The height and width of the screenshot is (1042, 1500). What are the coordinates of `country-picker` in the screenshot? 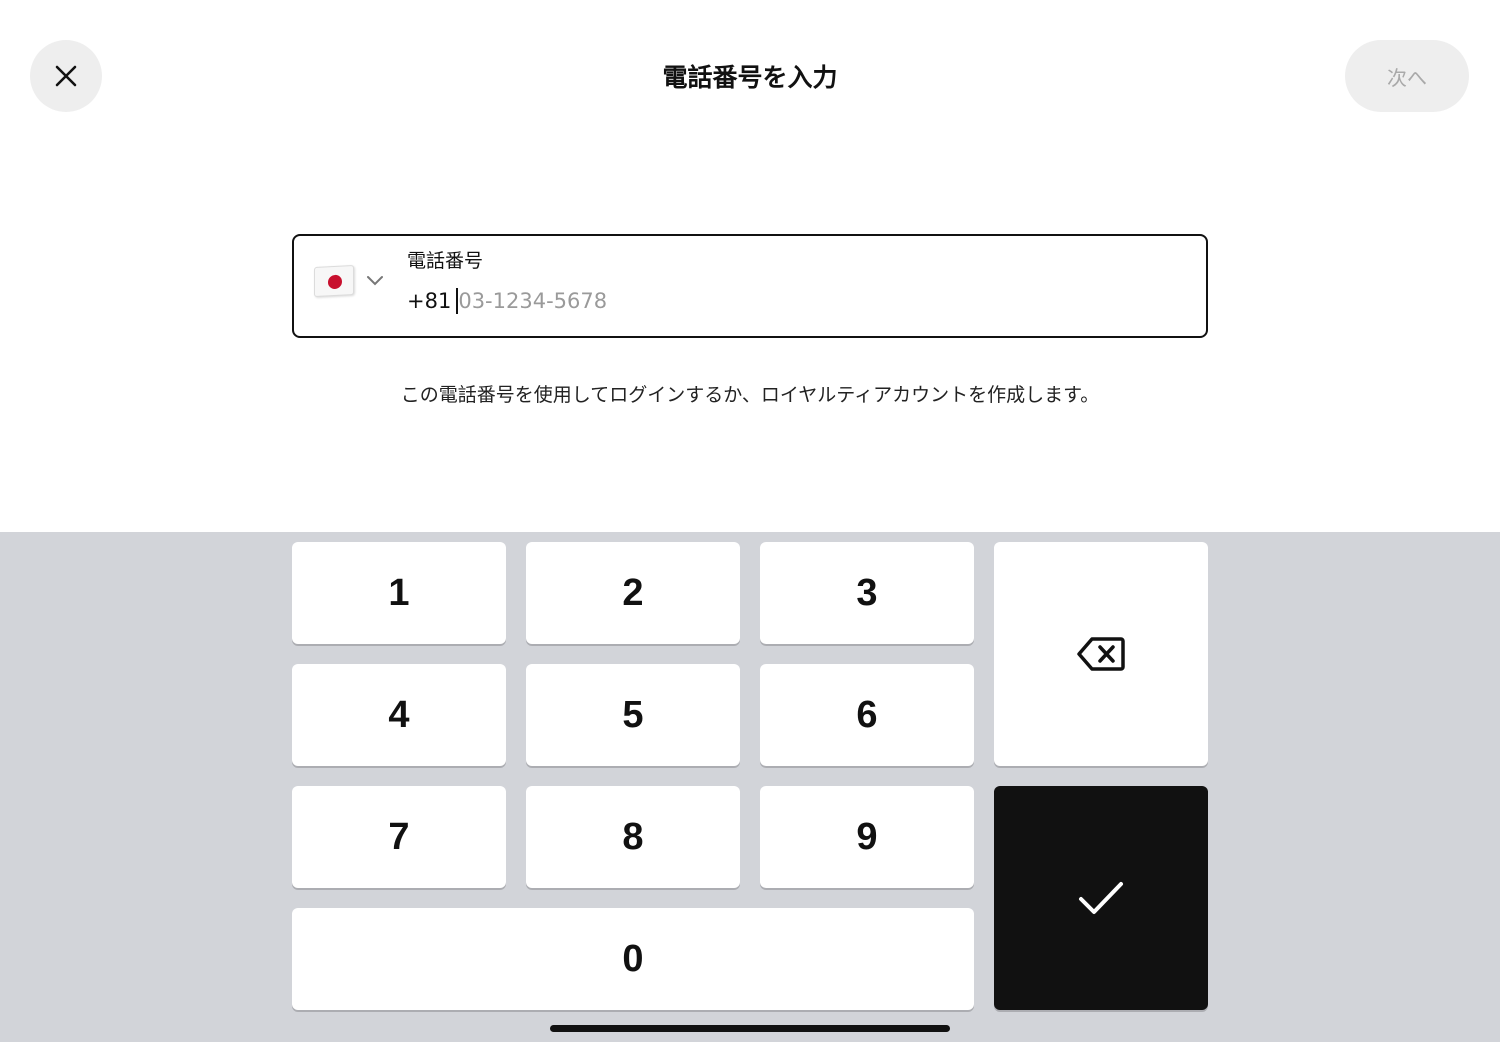 It's located at (349, 281).